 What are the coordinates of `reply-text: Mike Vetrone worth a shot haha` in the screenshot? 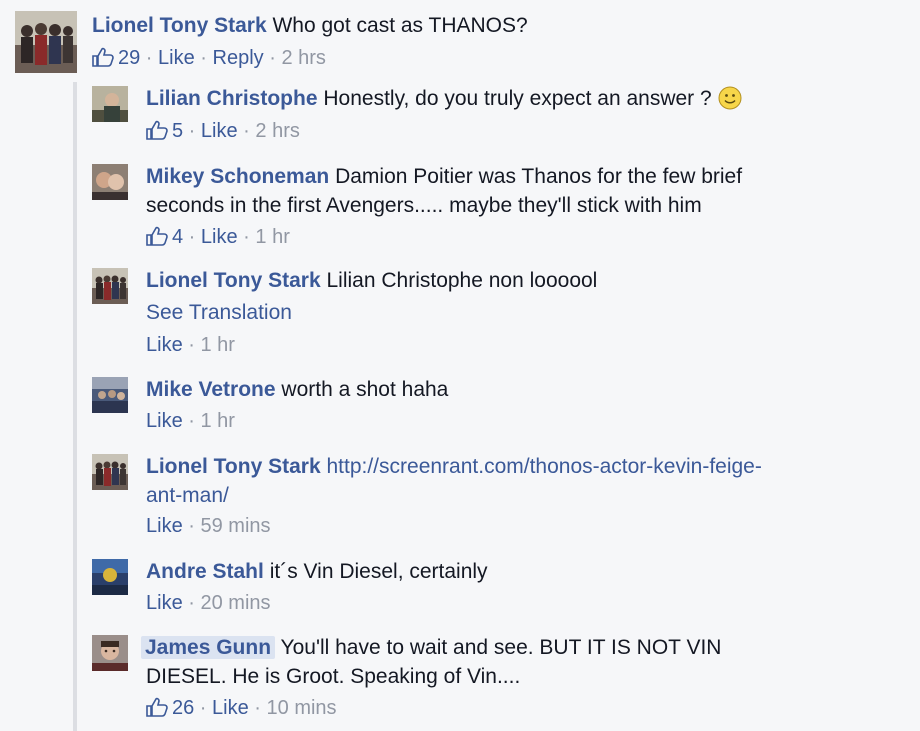 It's located at (297, 389).